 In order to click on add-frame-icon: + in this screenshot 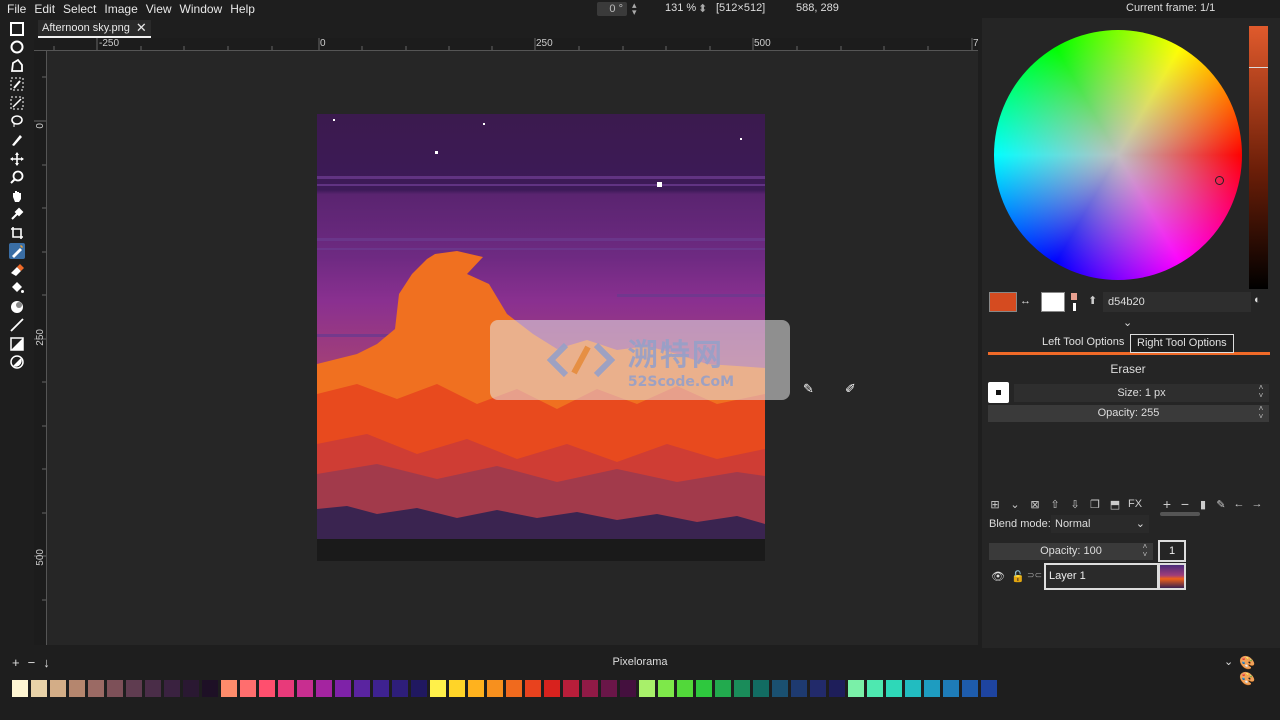, I will do `click(1167, 504)`.